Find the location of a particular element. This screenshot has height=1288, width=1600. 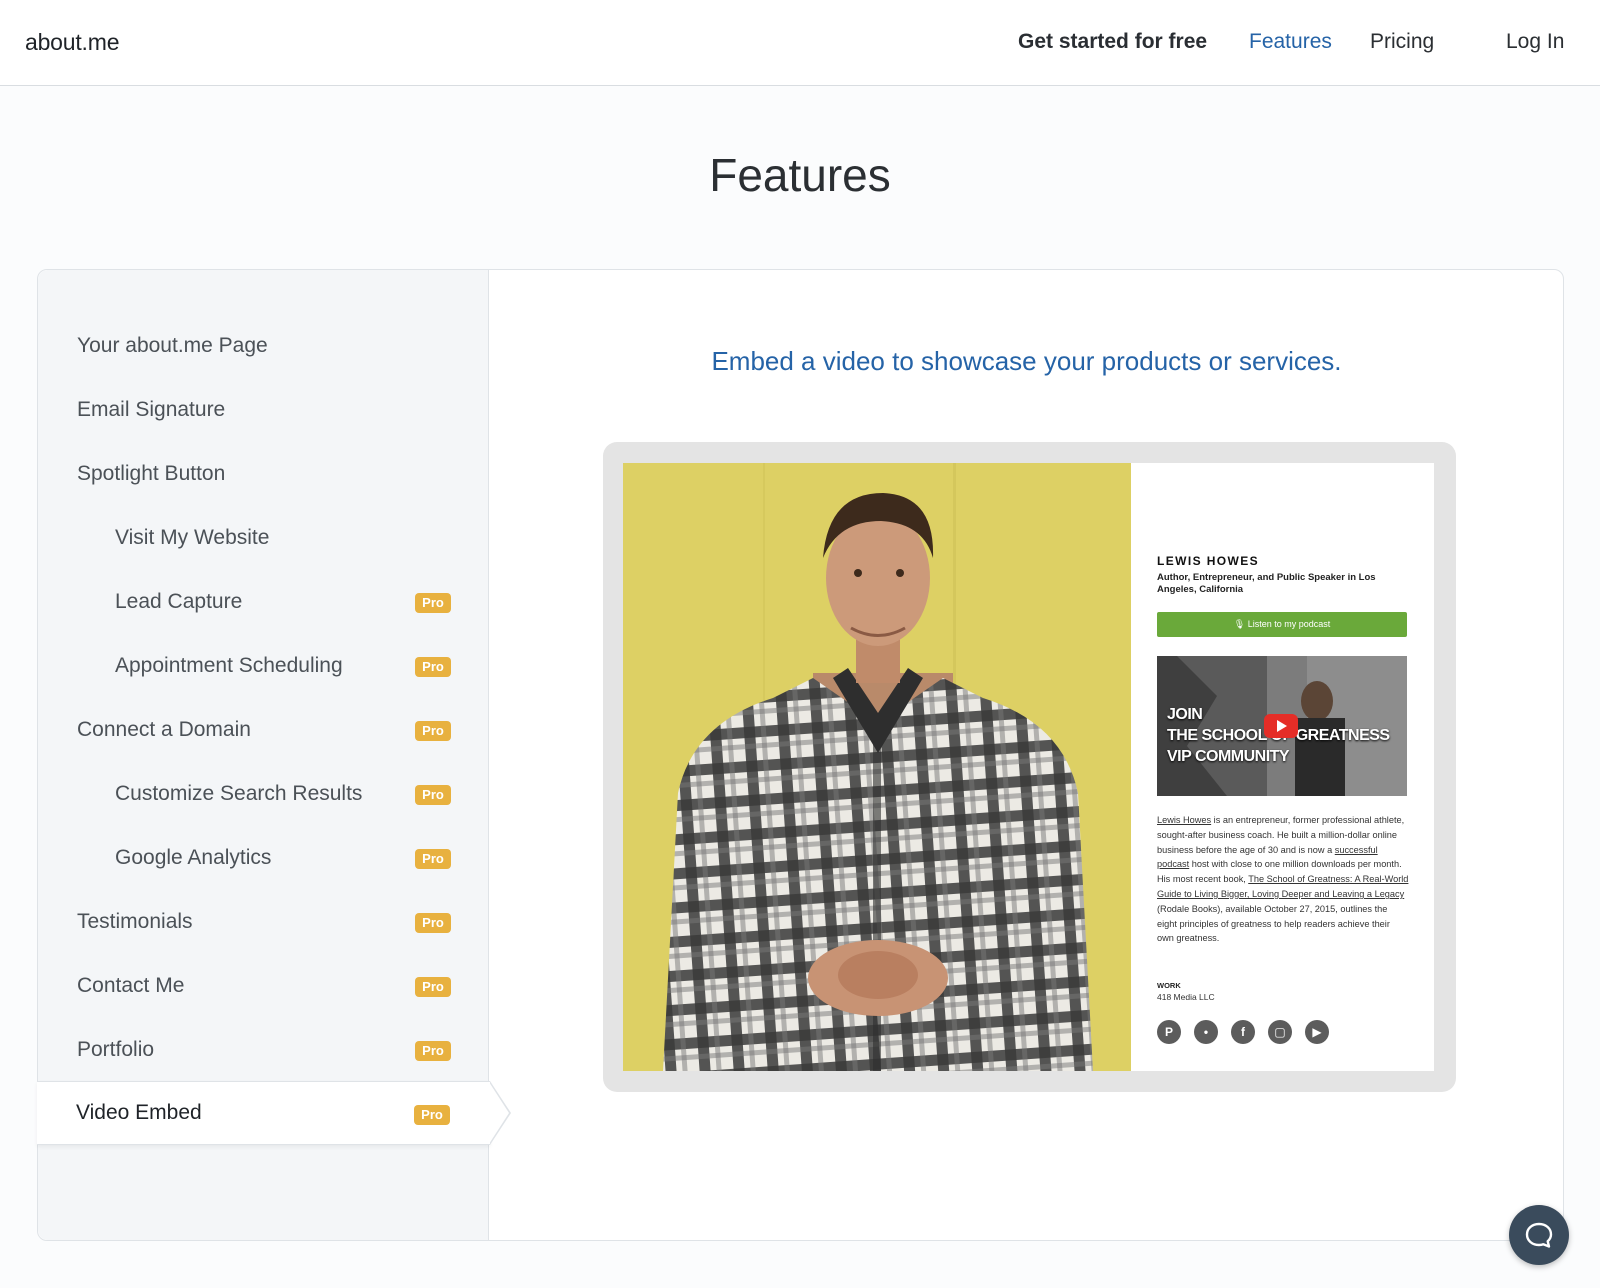

profile-photo is located at coordinates (877, 767).